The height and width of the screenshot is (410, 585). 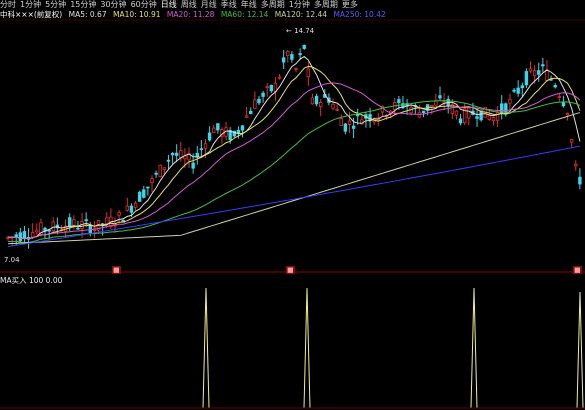 What do you see at coordinates (292, 281) in the screenshot?
I see `sub-indicator-legend: MA买入 100 0.00` at bounding box center [292, 281].